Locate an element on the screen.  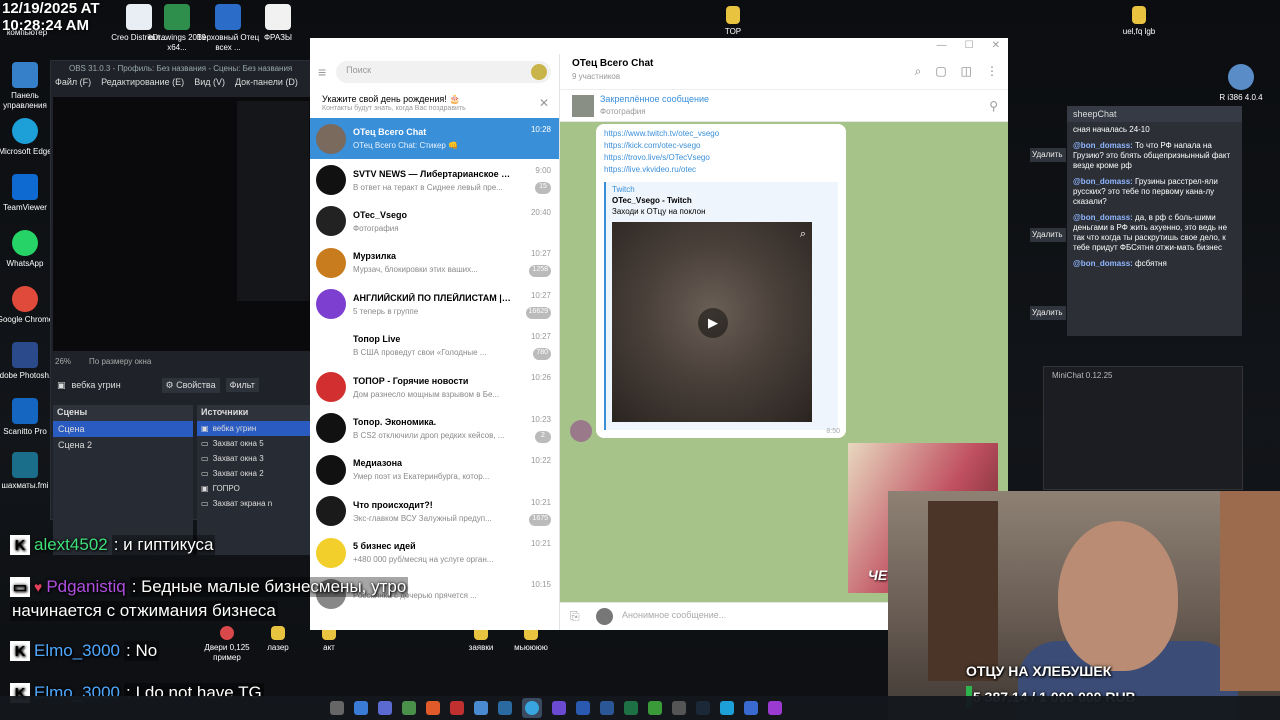
excel-icon is located at coordinates (631, 708).